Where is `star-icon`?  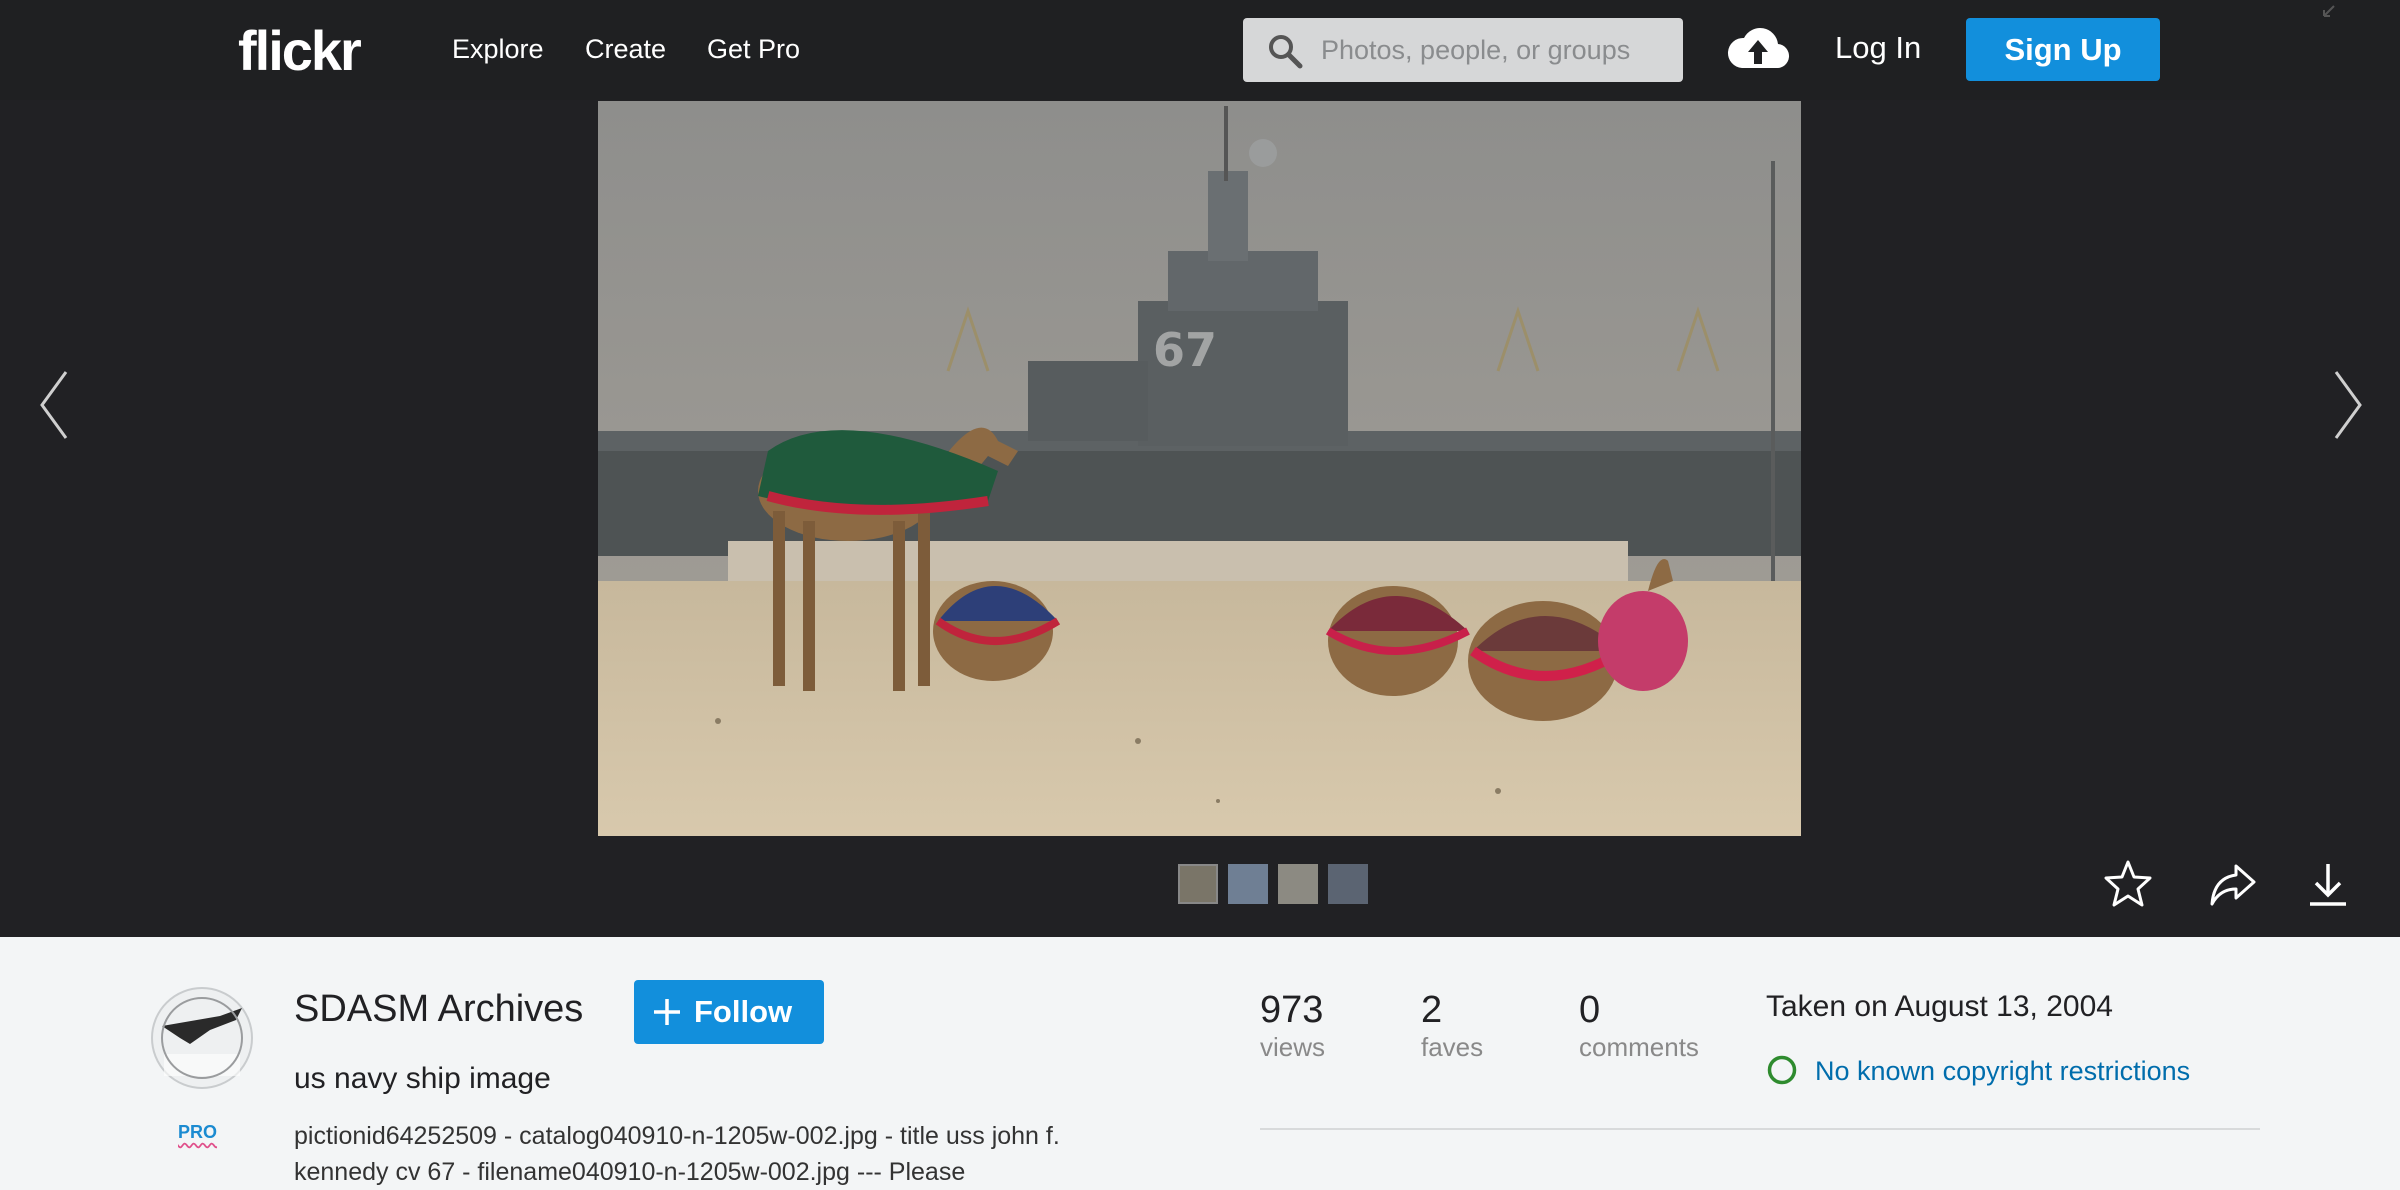
star-icon is located at coordinates (2128, 884).